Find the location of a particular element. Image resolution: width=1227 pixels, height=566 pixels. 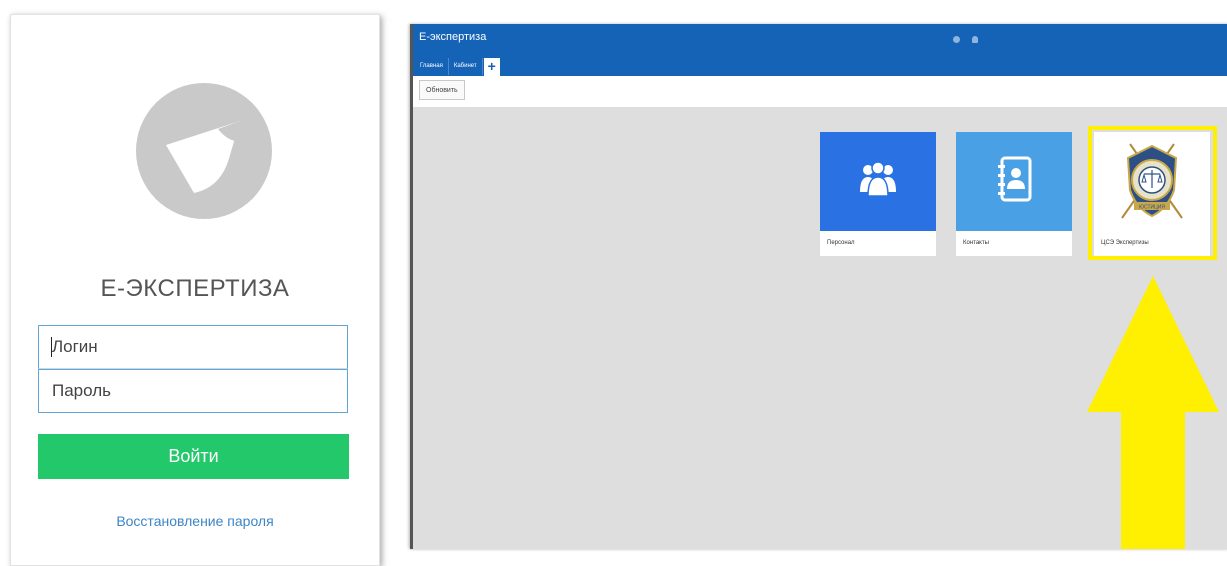

app-logo-icon is located at coordinates (204, 151).